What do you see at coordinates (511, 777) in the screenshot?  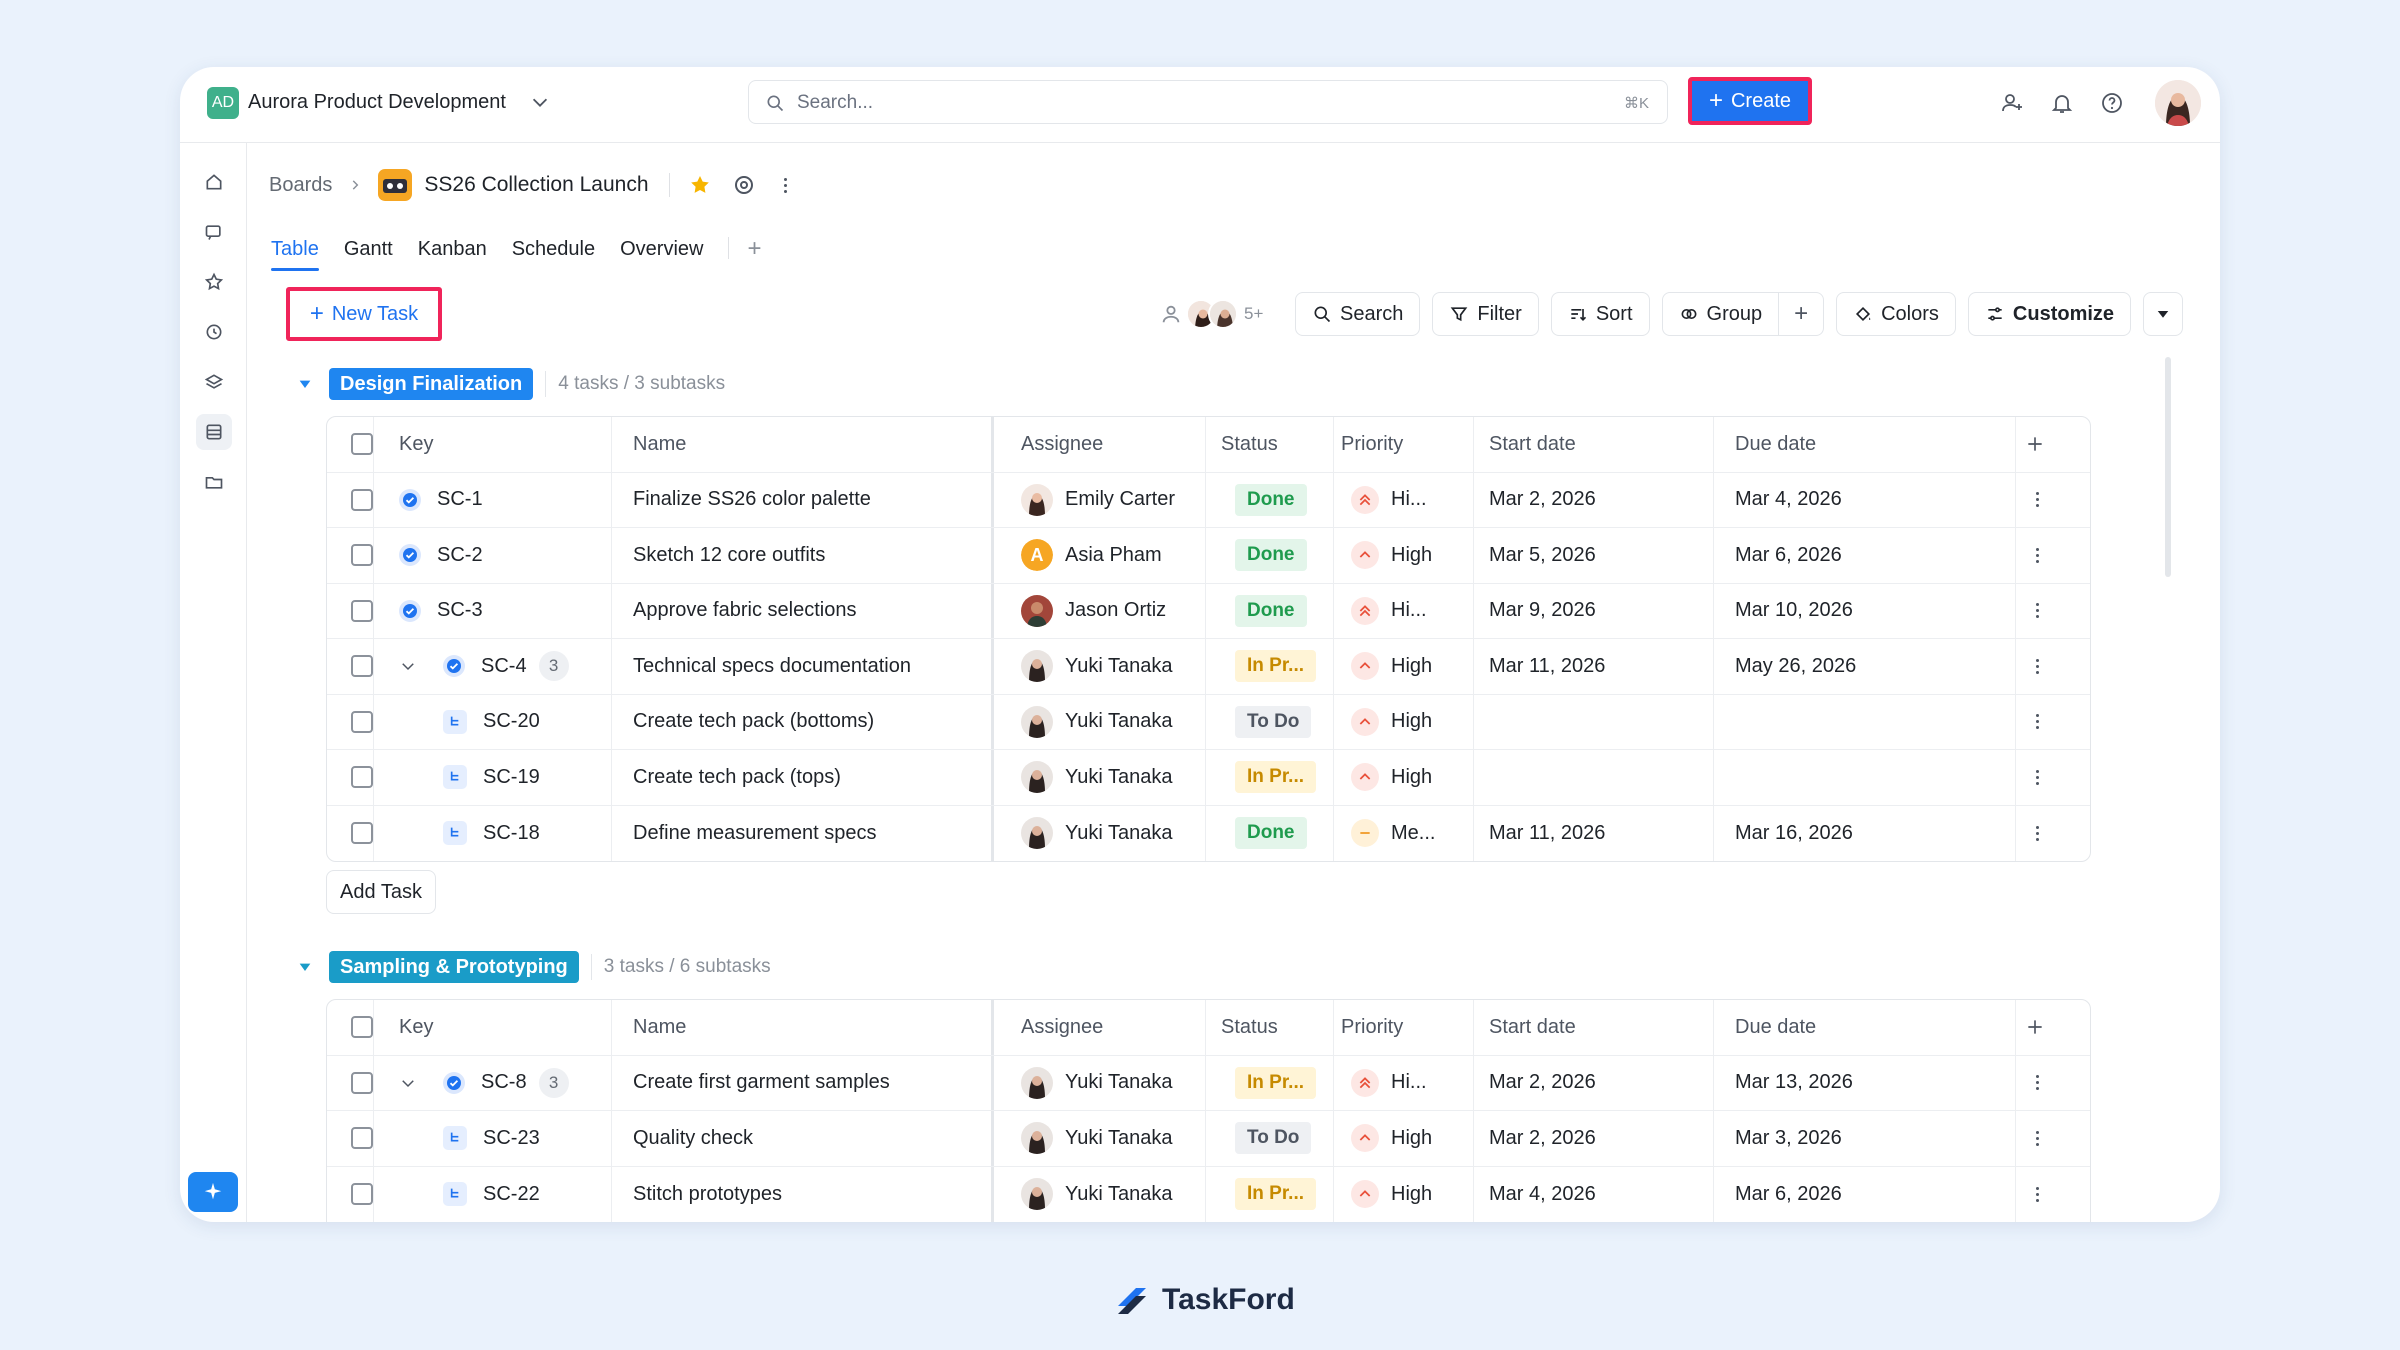 I see `task-key: SC-19` at bounding box center [511, 777].